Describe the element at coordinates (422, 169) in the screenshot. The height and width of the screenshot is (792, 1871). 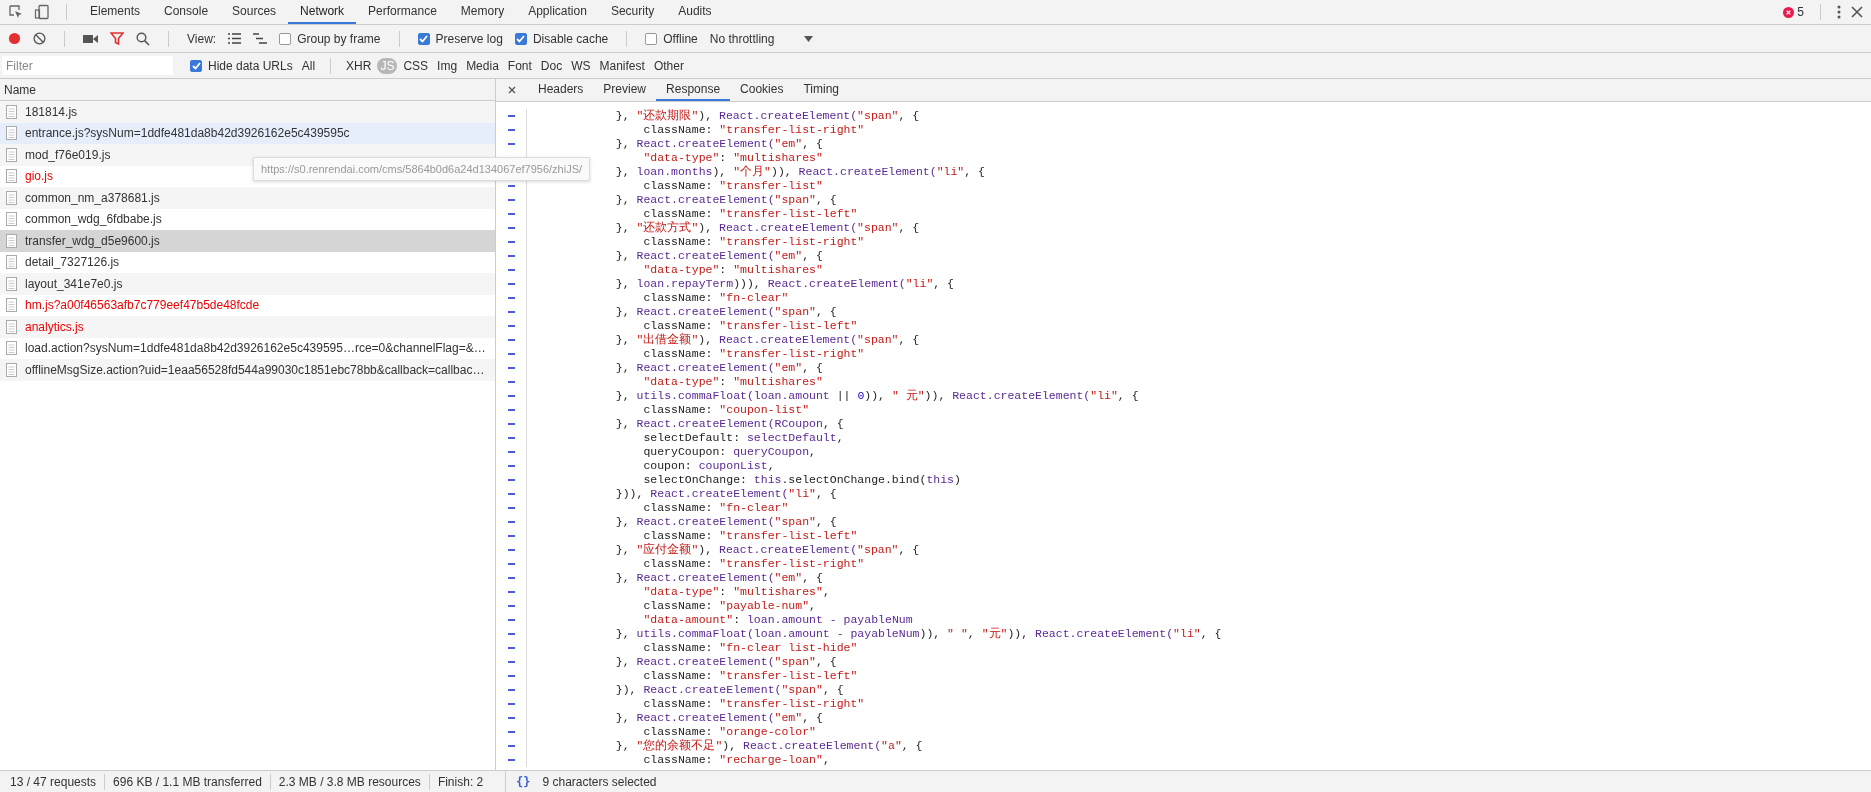
I see `url-tooltip: https://s0.renrendai.com/cms/5864b0d6a24d134067ef7956/zhiJS/` at that location.